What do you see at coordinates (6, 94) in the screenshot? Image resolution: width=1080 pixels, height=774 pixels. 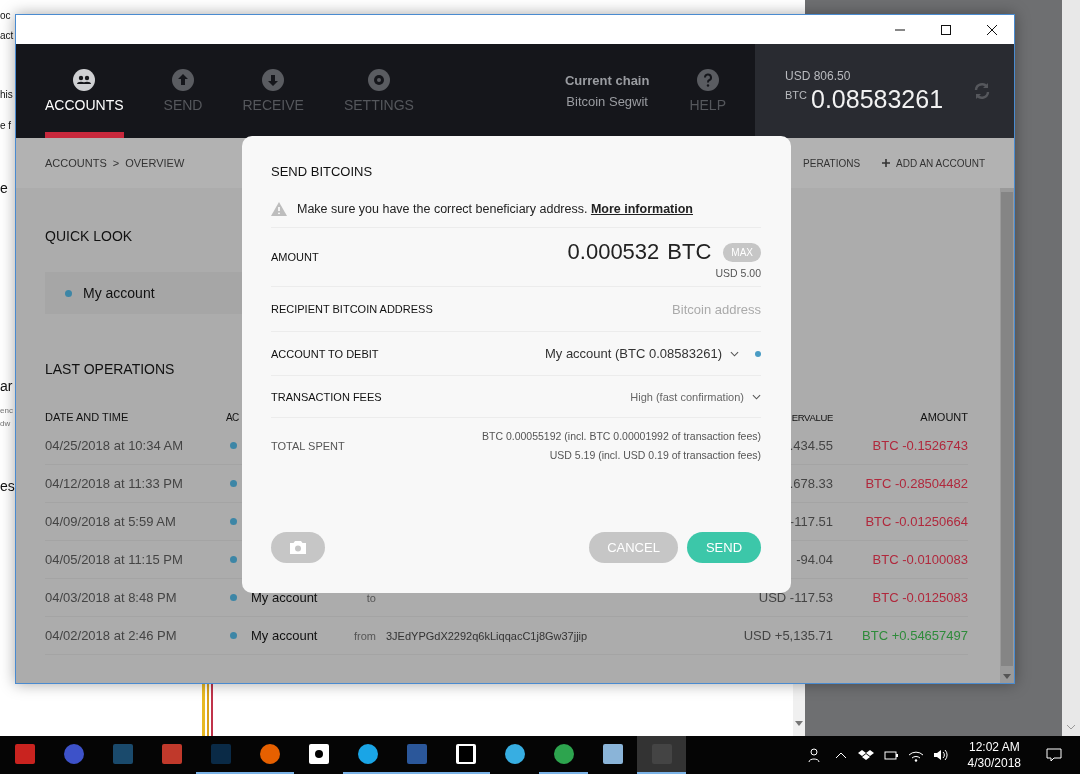 I see `text-fragment: his` at bounding box center [6, 94].